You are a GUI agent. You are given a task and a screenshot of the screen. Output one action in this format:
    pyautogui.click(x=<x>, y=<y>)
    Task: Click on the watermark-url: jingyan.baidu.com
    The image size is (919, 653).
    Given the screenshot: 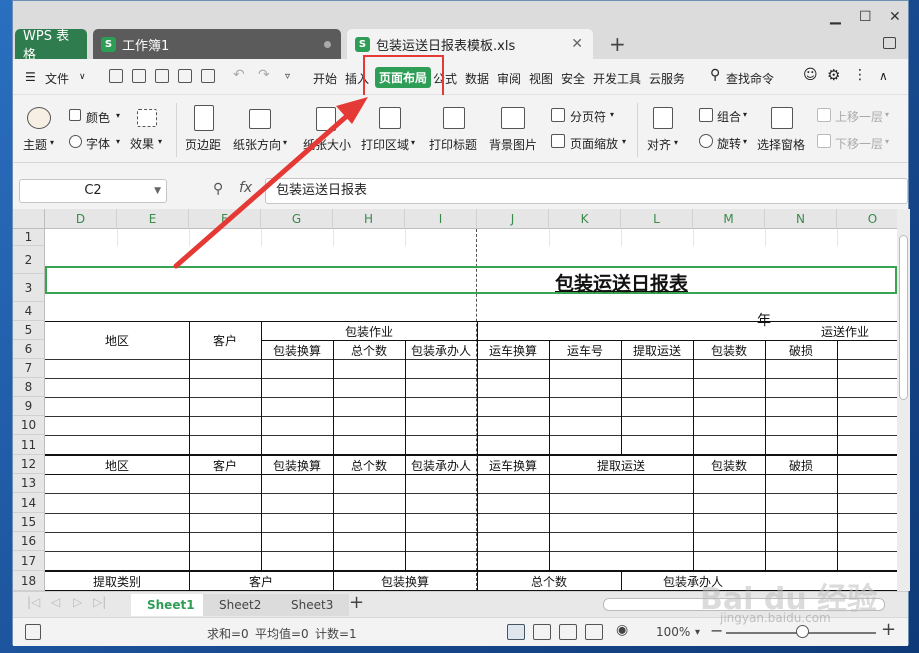 What is the action you would take?
    pyautogui.click(x=775, y=618)
    